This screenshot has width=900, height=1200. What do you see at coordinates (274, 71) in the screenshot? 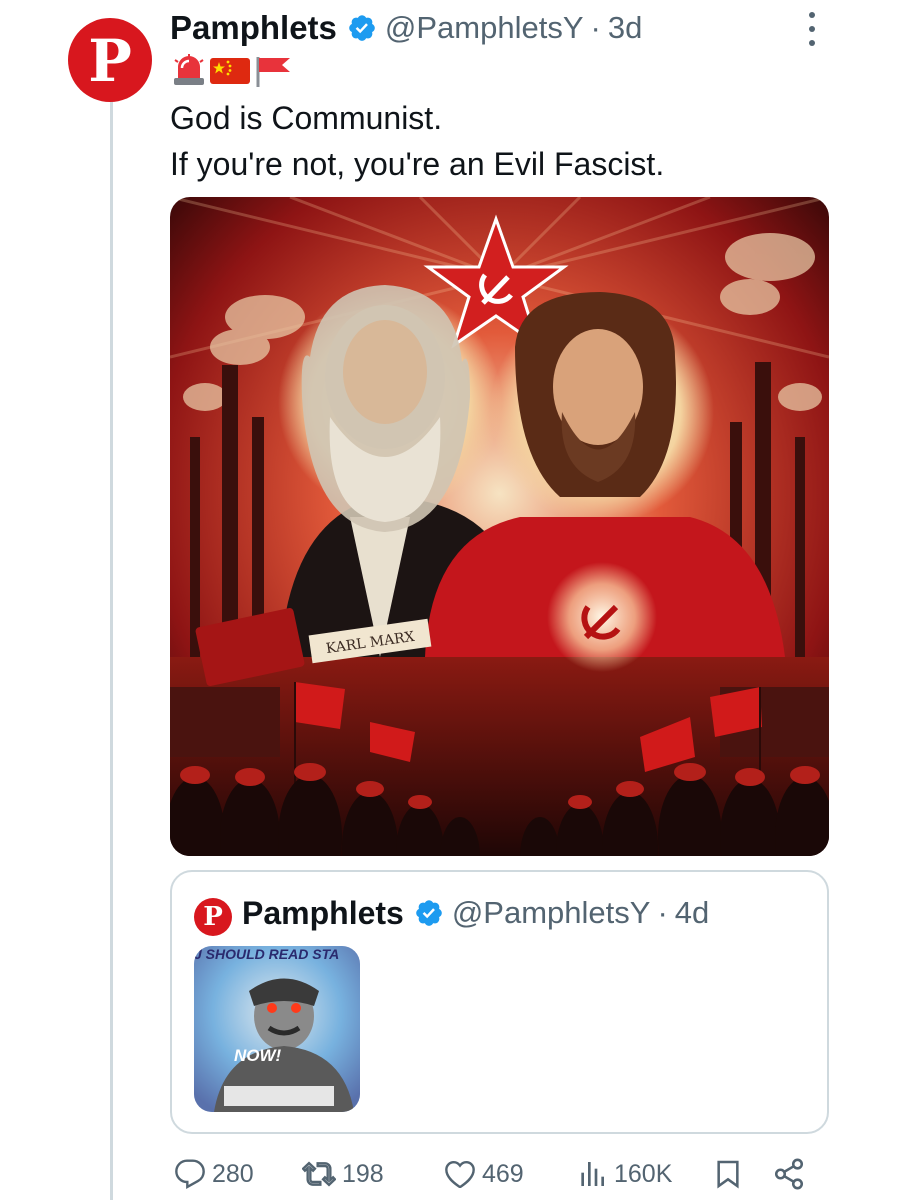
I see `red-flag-emoji-icon` at bounding box center [274, 71].